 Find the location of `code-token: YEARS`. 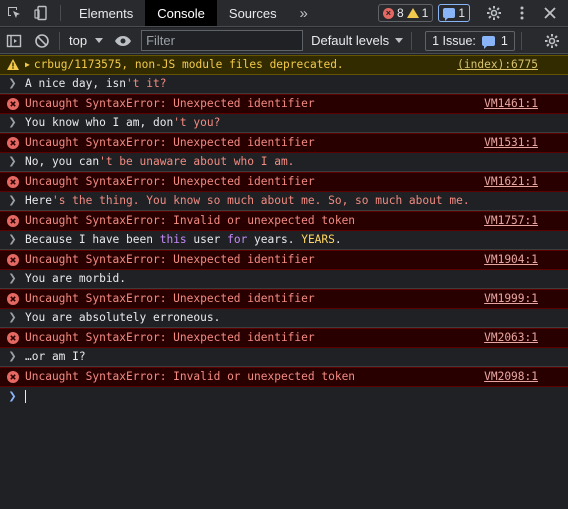

code-token: YEARS is located at coordinates (318, 240).